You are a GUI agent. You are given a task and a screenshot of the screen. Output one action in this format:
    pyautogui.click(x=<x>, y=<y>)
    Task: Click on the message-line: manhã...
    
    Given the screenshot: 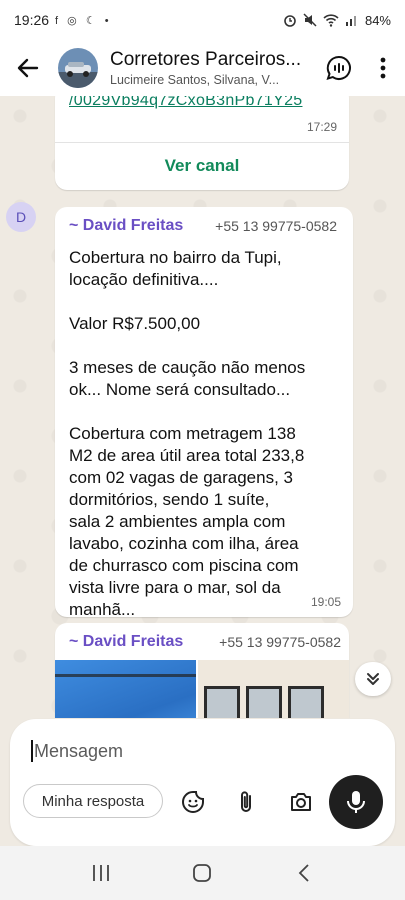 What is the action you would take?
    pyautogui.click(x=102, y=609)
    